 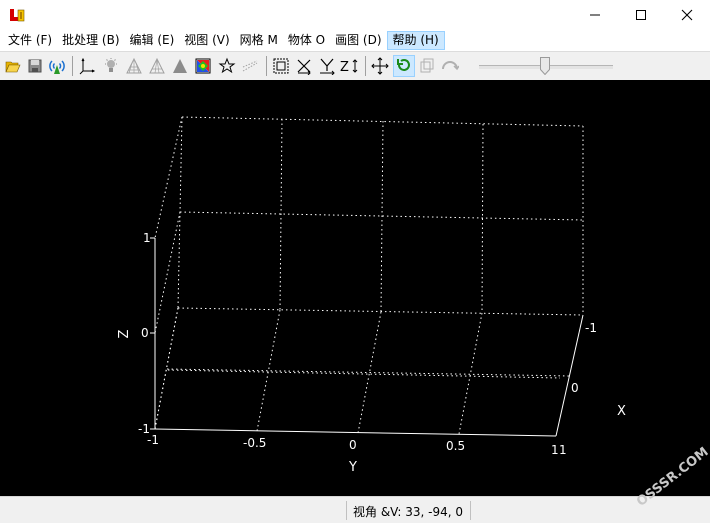 What do you see at coordinates (415, 40) in the screenshot?
I see `menu-help: 帮助 (H)` at bounding box center [415, 40].